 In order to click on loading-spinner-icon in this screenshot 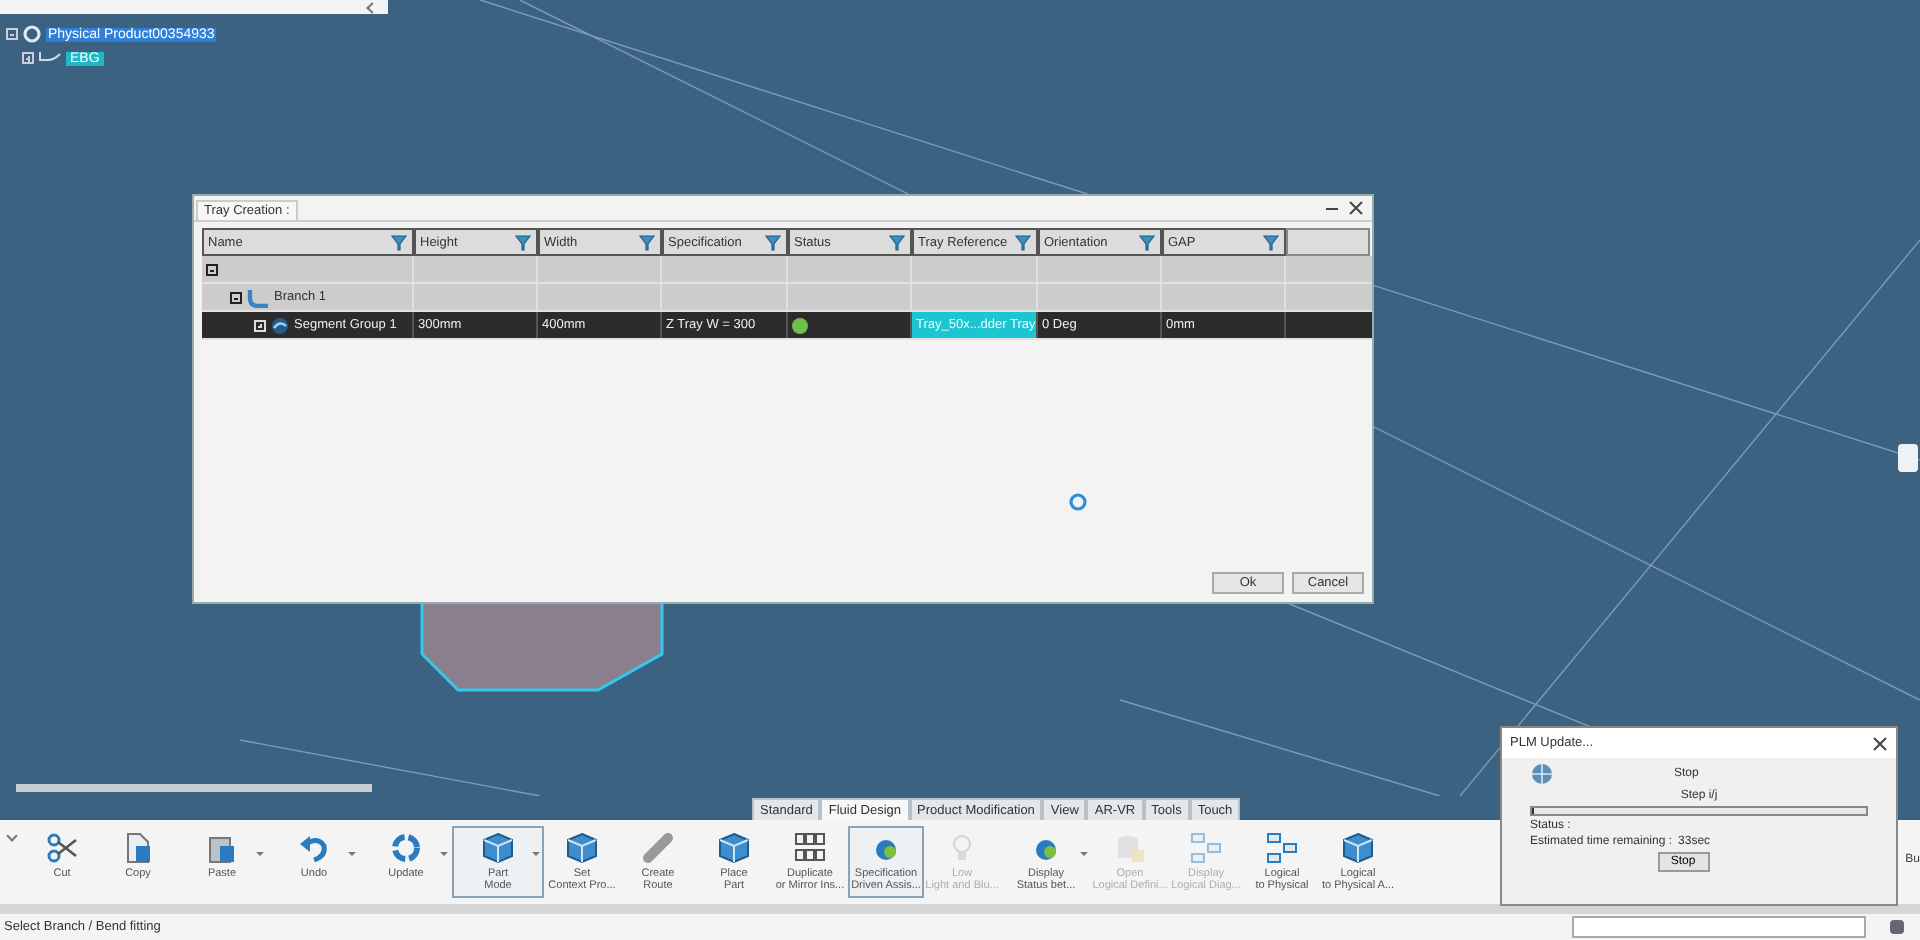, I will do `click(1078, 502)`.